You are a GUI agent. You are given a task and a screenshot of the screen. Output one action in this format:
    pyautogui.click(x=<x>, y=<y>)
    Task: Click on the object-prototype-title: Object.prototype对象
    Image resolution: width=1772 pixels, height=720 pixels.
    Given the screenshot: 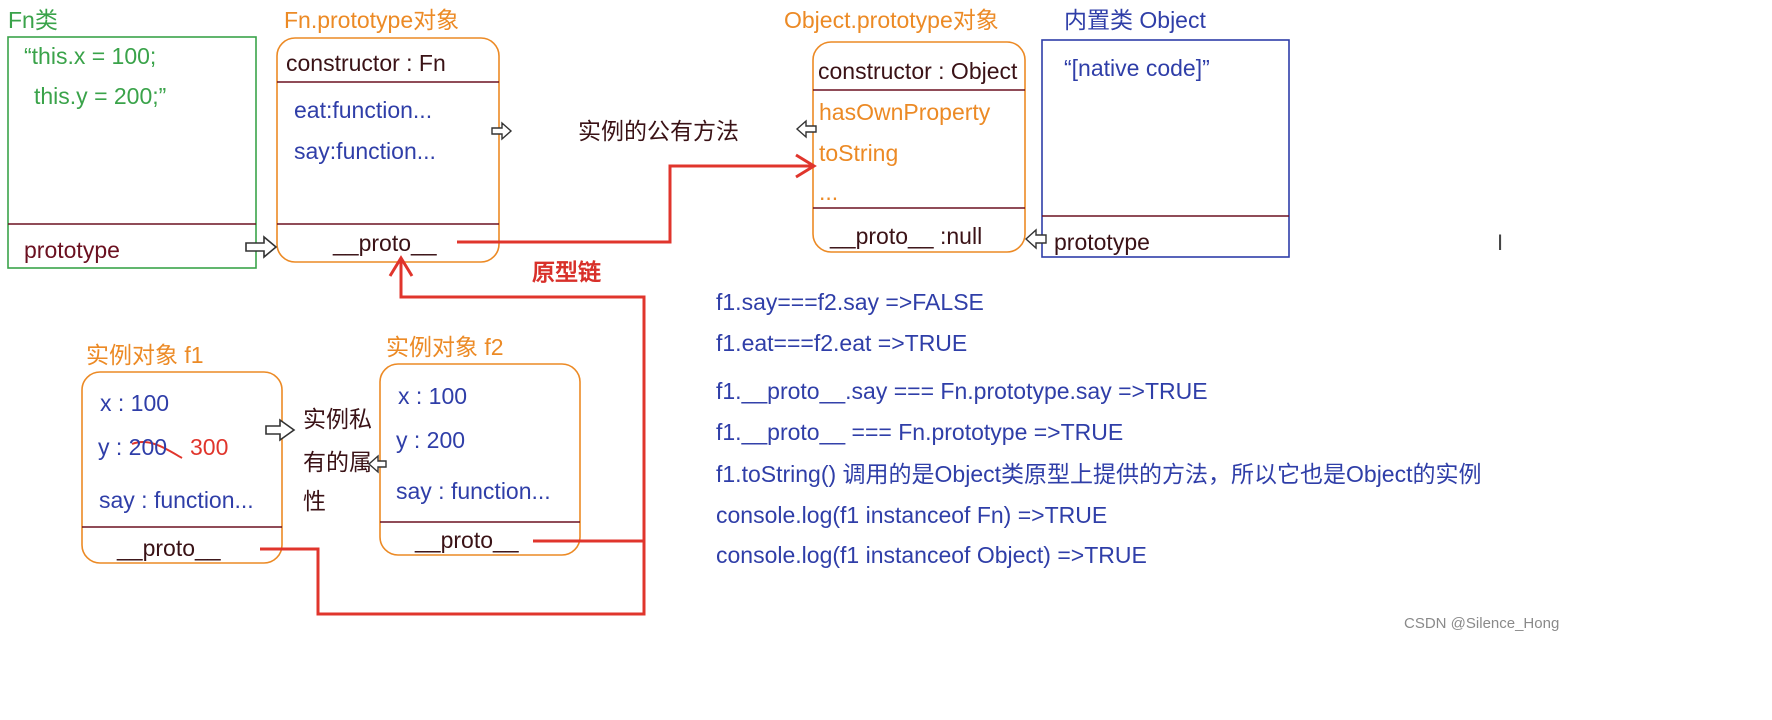 What is the action you would take?
    pyautogui.click(x=891, y=20)
    